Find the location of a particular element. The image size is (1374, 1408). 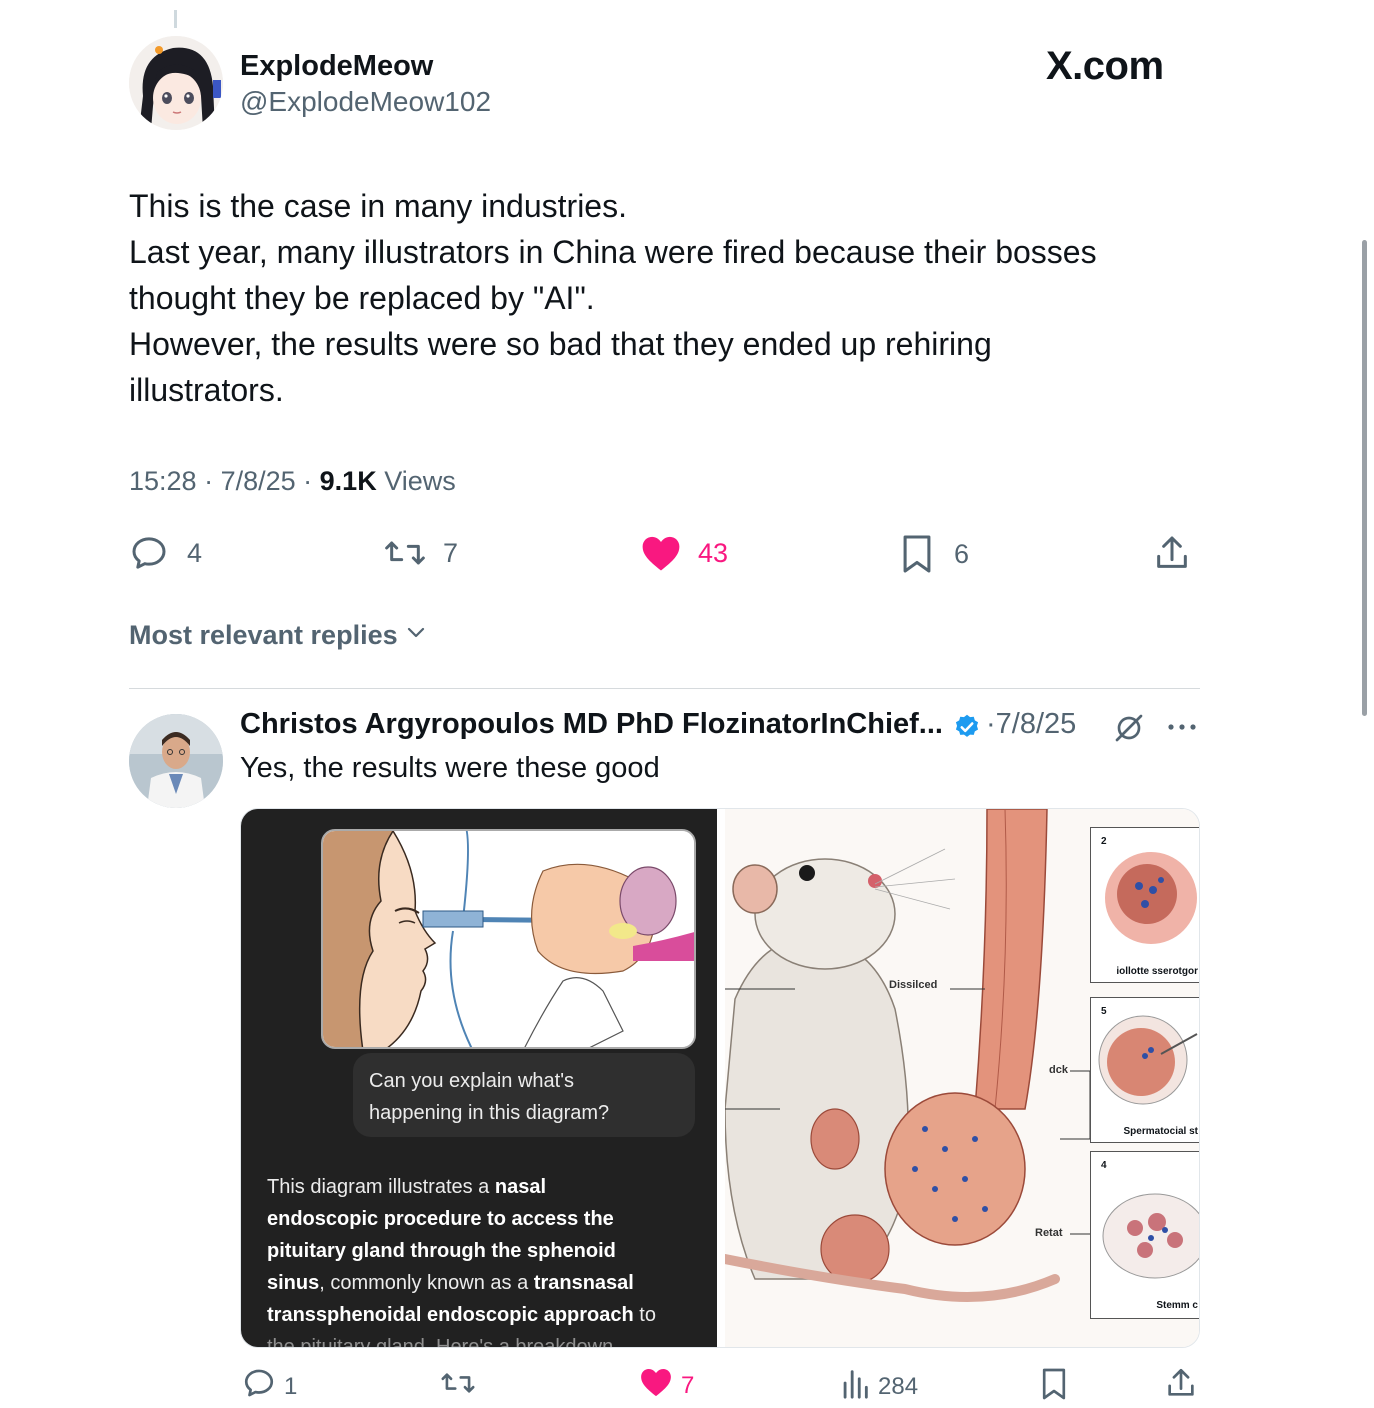

reply-reply-button: 1 is located at coordinates (269, 1386).